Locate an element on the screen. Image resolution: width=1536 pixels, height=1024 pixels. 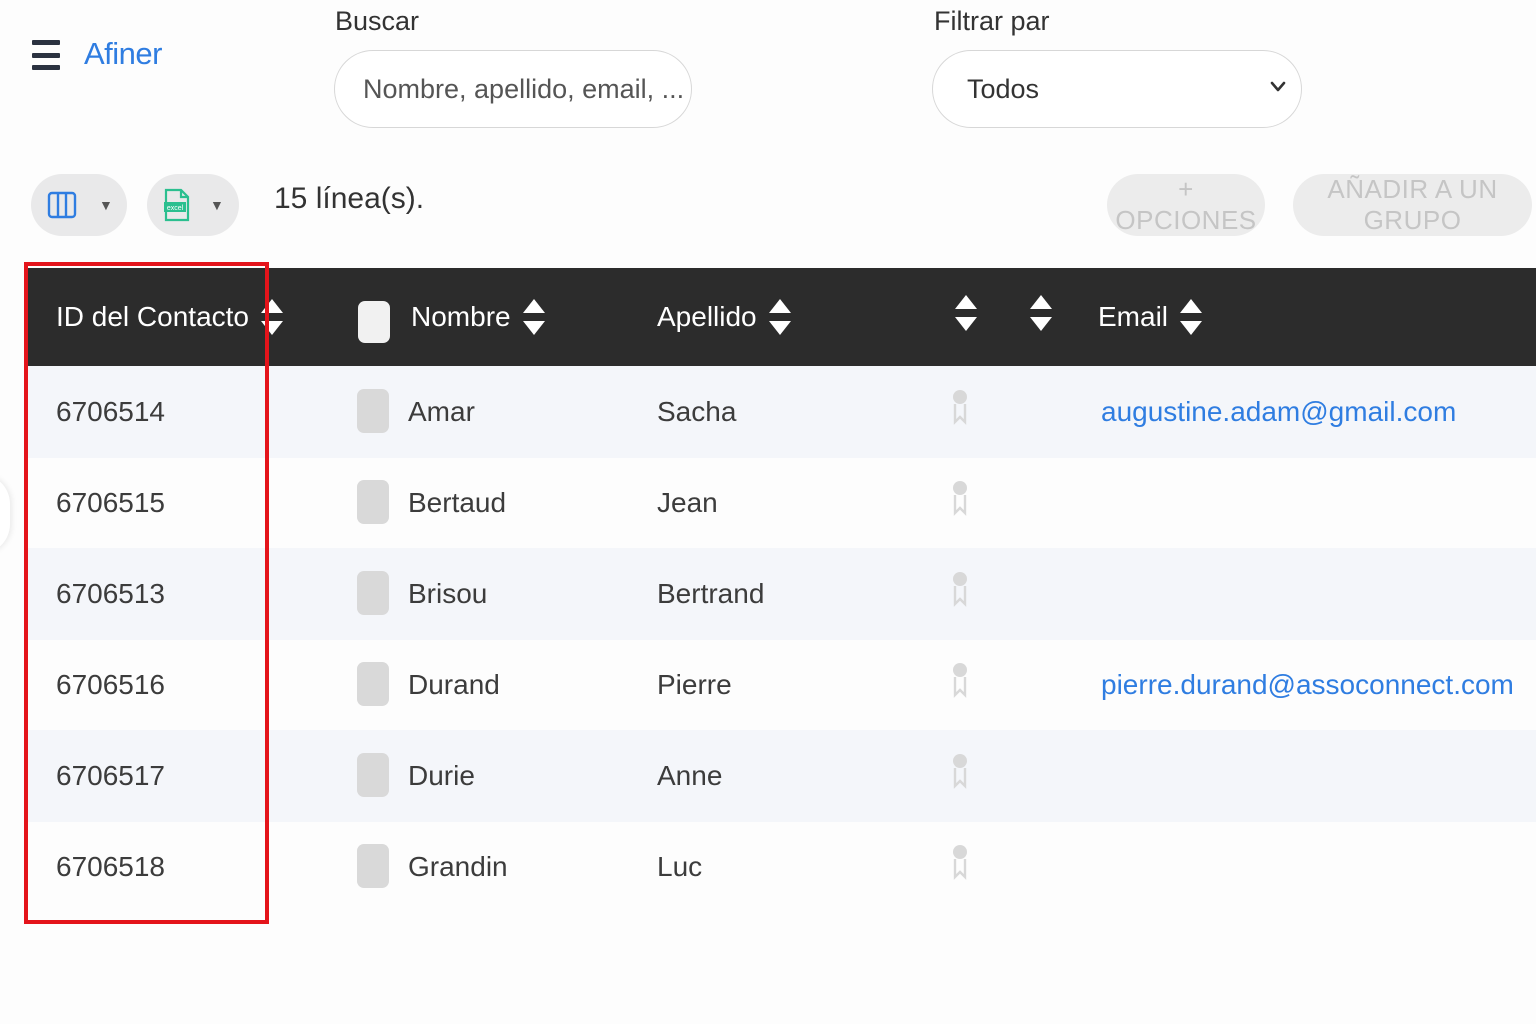
table-row: 6706518 Grandin Luc is located at coordinates (782, 867).